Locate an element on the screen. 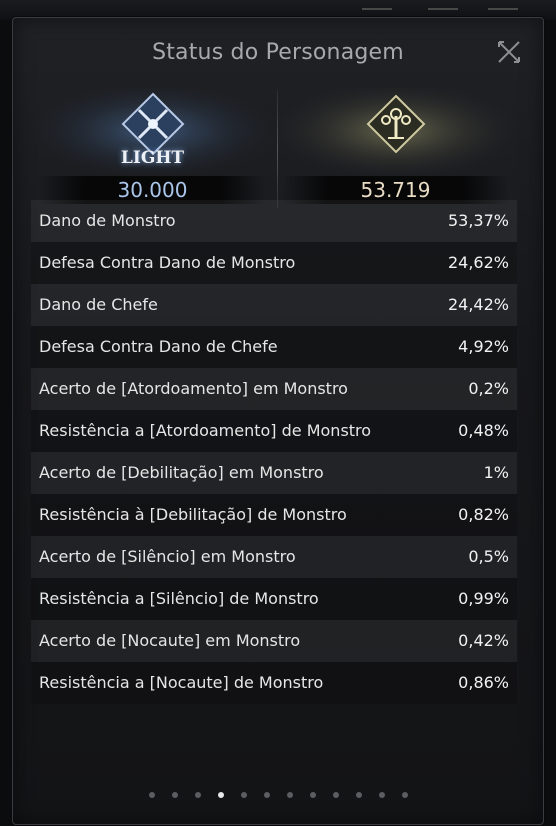  stat-row: Dano de Chefe 24,42% is located at coordinates (274, 305).